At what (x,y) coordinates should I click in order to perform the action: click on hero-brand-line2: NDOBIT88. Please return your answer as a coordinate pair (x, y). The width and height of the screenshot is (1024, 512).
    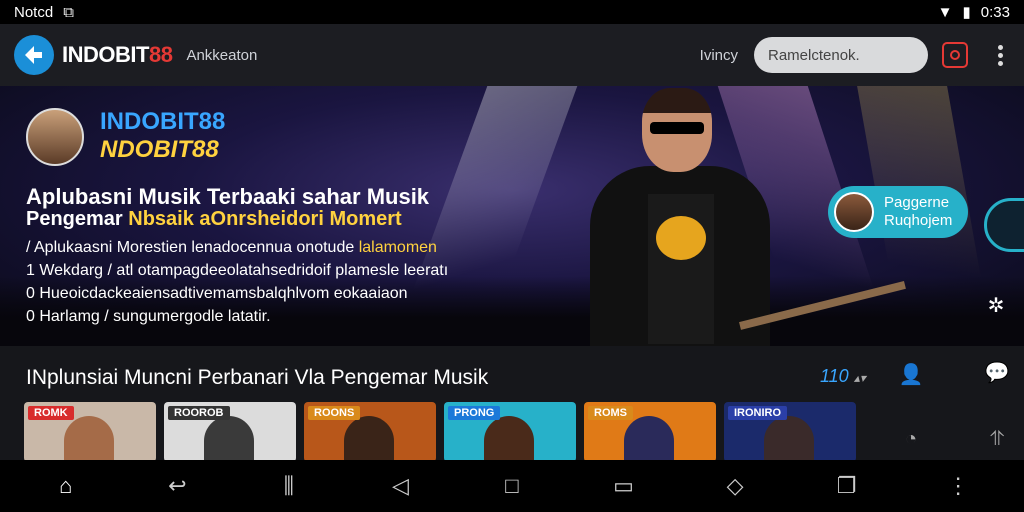
    Looking at the image, I should click on (159, 149).